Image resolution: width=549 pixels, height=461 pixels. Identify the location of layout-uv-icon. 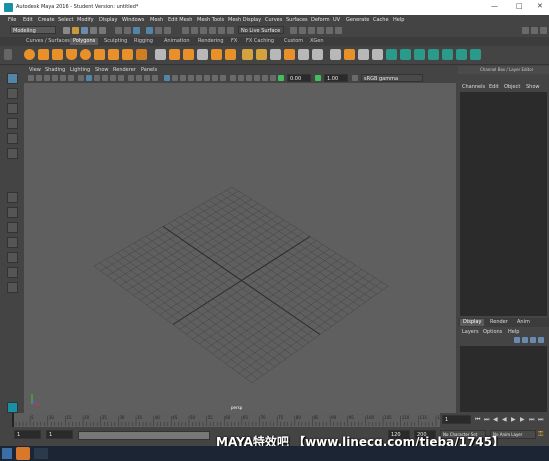
(475, 54).